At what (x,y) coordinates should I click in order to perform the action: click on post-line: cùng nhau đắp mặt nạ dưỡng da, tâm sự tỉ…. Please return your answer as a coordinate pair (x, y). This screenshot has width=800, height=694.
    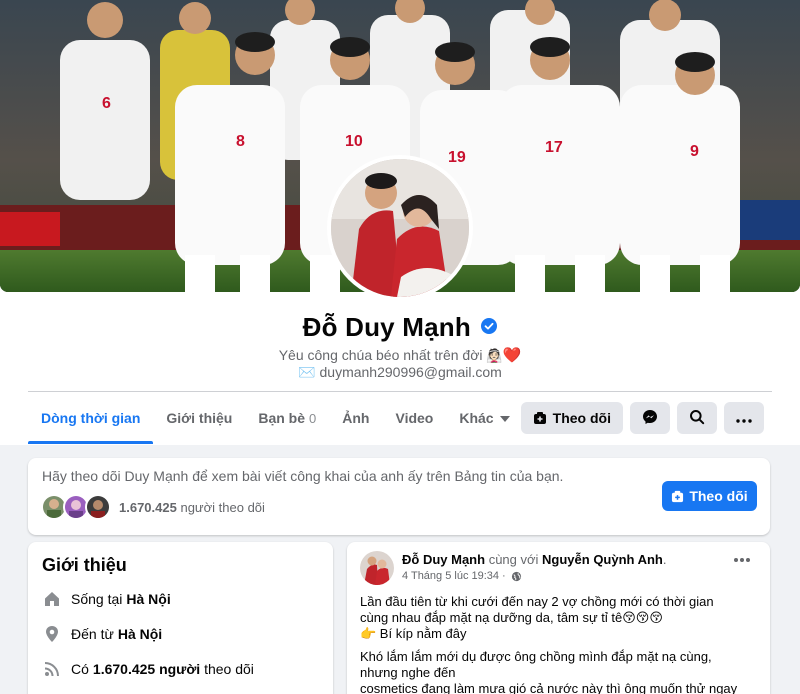
    Looking at the image, I should click on (511, 617).